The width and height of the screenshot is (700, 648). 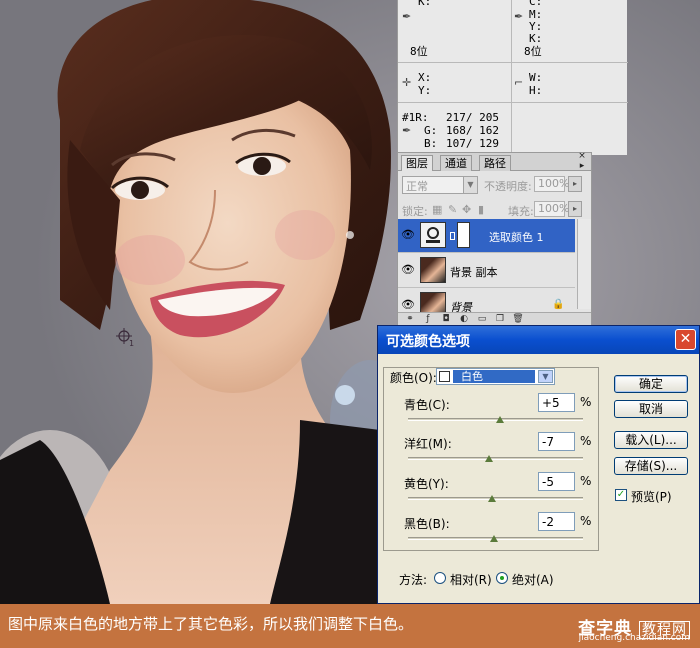 What do you see at coordinates (463, 235) in the screenshot?
I see `layer-mask-thumbnail` at bounding box center [463, 235].